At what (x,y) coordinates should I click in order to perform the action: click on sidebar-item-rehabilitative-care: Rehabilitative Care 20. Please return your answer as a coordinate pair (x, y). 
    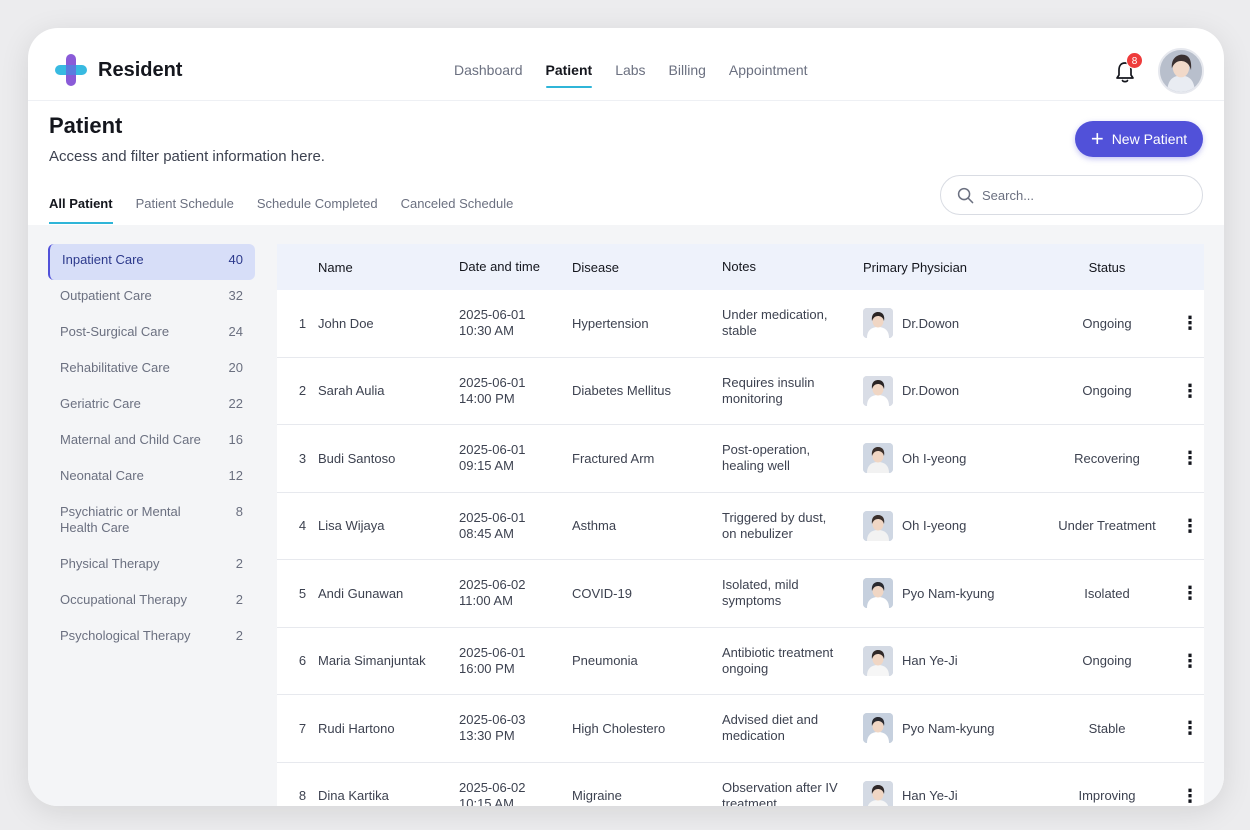
    Looking at the image, I should click on (151, 370).